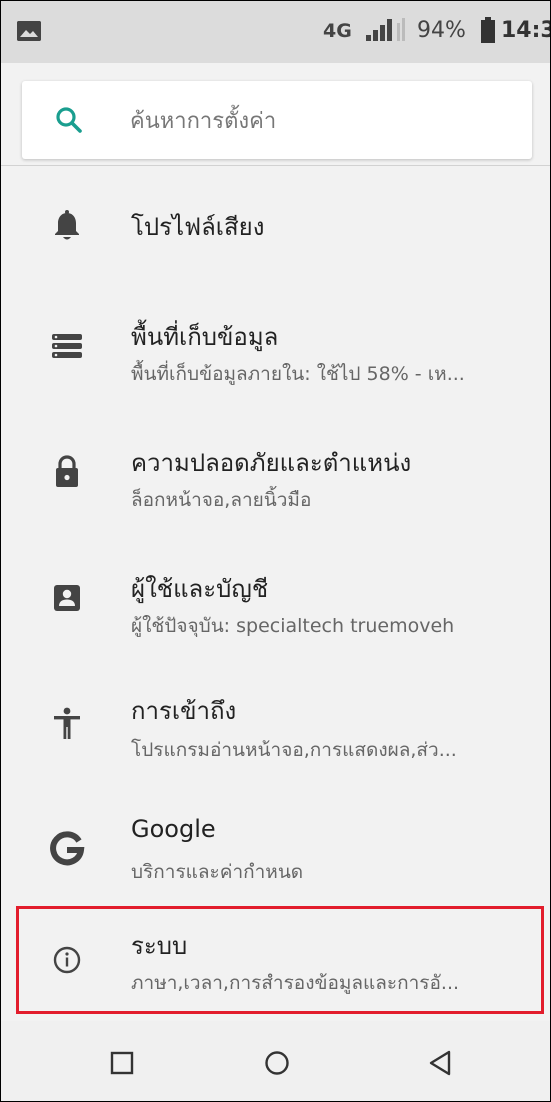 The height and width of the screenshot is (1102, 551). What do you see at coordinates (217, 872) in the screenshot?
I see `settings-item-subtitle: บริการและค่ากำหนด` at bounding box center [217, 872].